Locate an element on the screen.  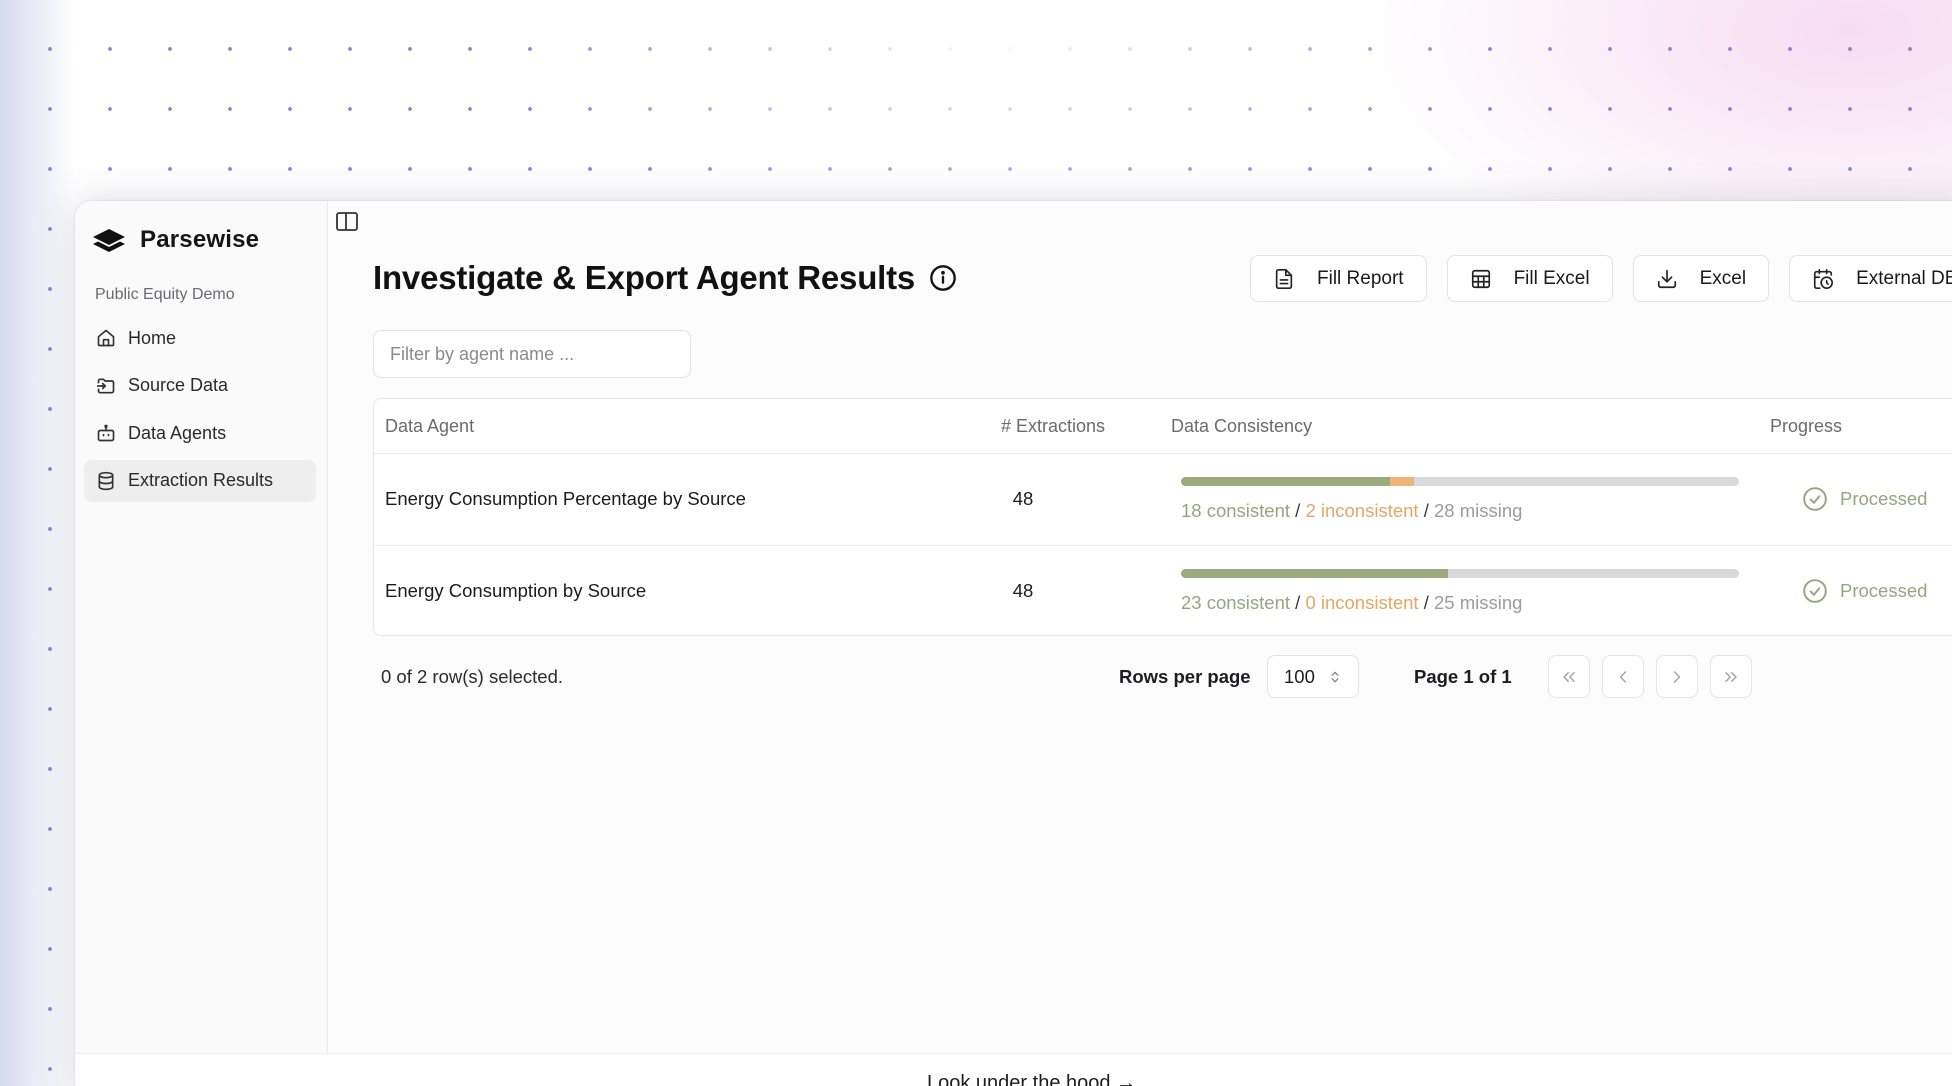
sidebar-item-data-agents: Data Agents is located at coordinates (200, 433).